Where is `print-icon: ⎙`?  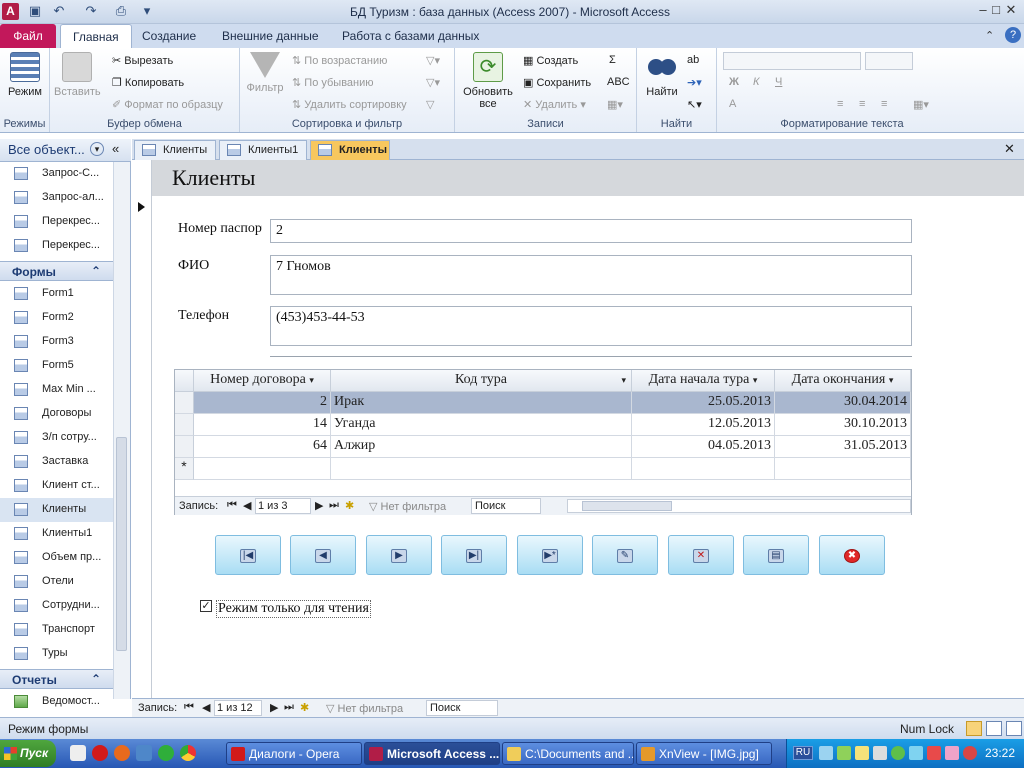
print-icon: ⎙ is located at coordinates (121, 11).